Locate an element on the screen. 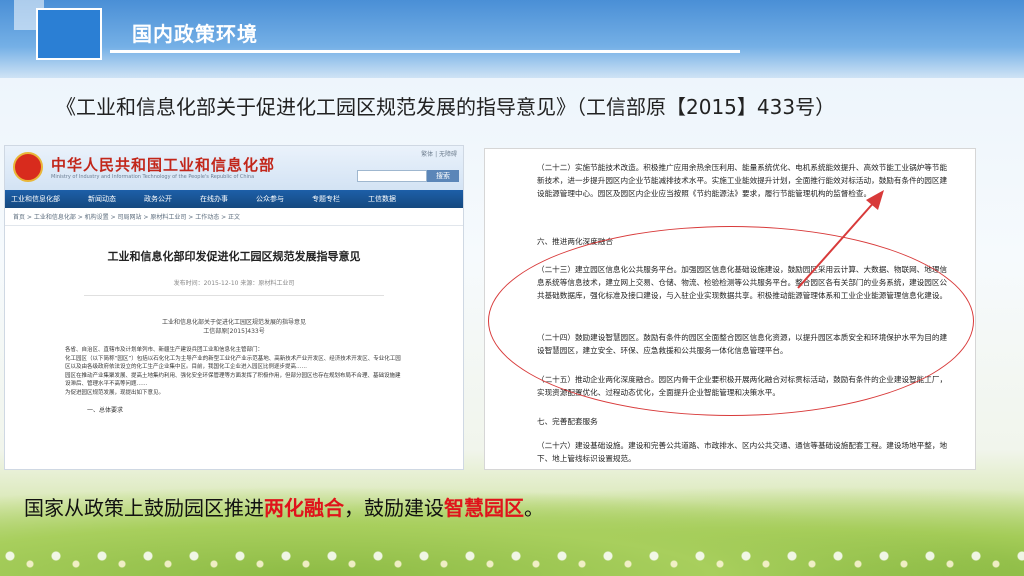 This screenshot has width=1024, height=576. corner-block-decoration is located at coordinates (69, 34).